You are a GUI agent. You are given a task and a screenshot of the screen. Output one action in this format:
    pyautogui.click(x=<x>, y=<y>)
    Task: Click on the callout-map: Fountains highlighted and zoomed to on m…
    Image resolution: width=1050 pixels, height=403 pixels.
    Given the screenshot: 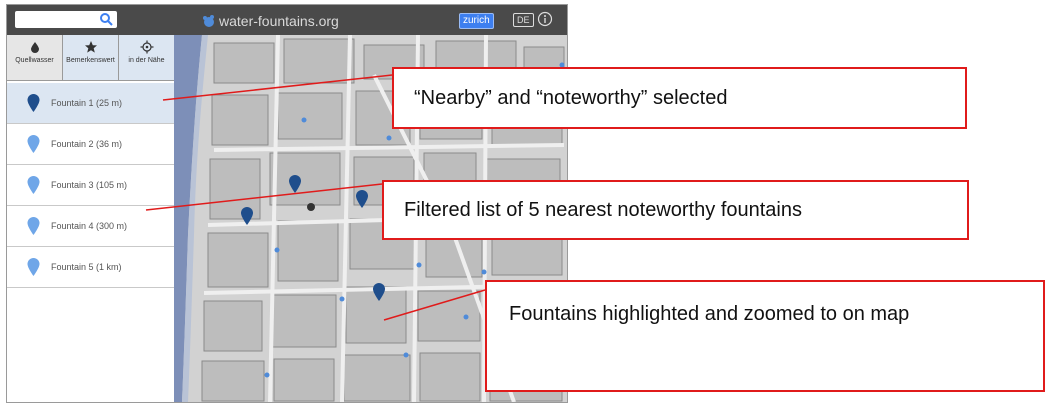 What is the action you would take?
    pyautogui.click(x=765, y=336)
    